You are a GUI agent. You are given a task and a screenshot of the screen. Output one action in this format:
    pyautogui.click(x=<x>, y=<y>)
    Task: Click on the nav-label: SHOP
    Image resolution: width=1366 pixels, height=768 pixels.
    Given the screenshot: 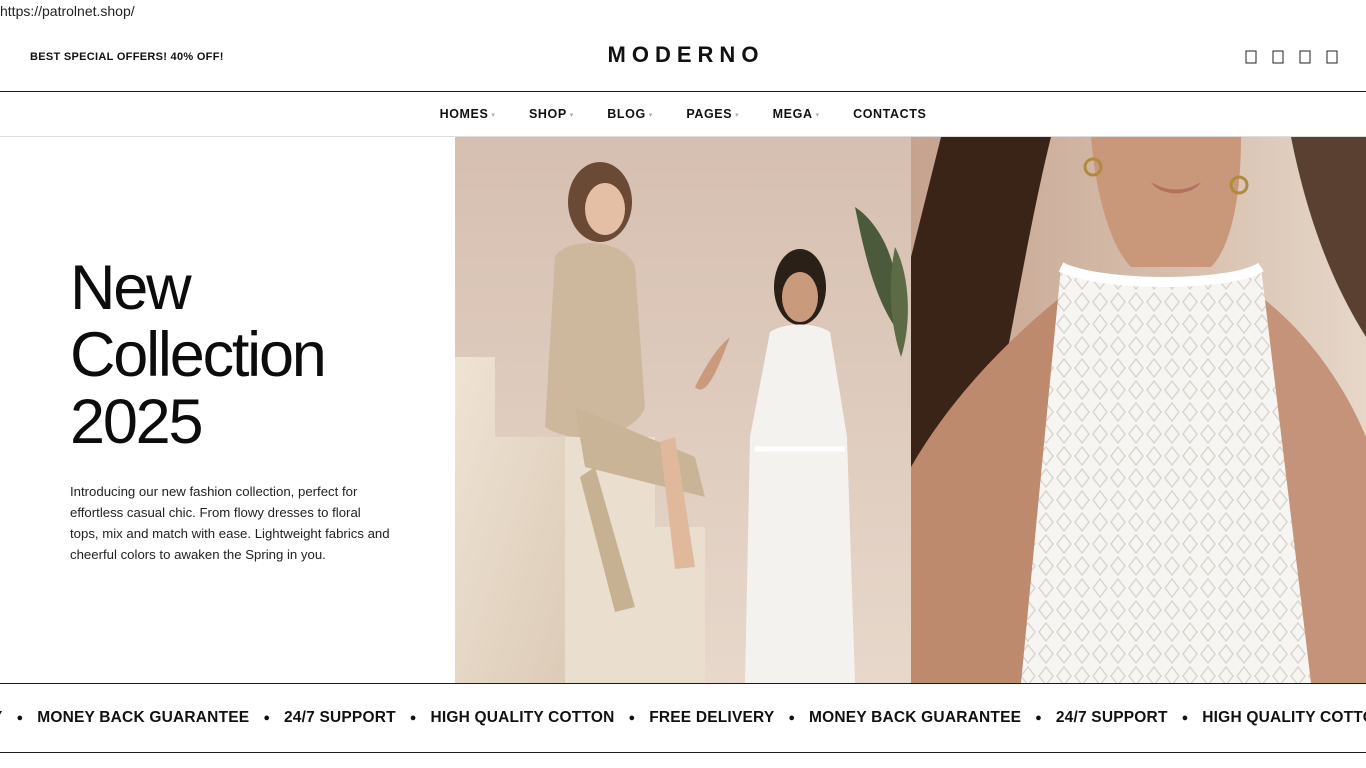 What is the action you would take?
    pyautogui.click(x=547, y=114)
    